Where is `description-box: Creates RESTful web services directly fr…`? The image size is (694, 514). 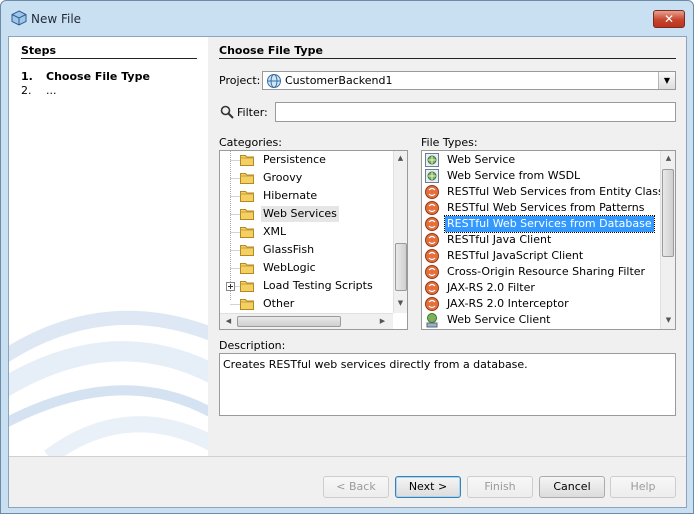 description-box: Creates RESTful web services directly fr… is located at coordinates (447, 384).